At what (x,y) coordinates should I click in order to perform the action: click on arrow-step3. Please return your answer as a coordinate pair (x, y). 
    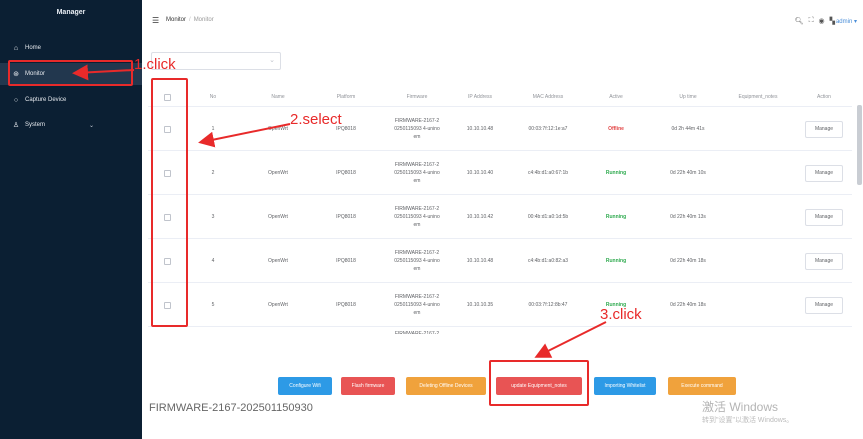
    Looking at the image, I should click on (570, 339).